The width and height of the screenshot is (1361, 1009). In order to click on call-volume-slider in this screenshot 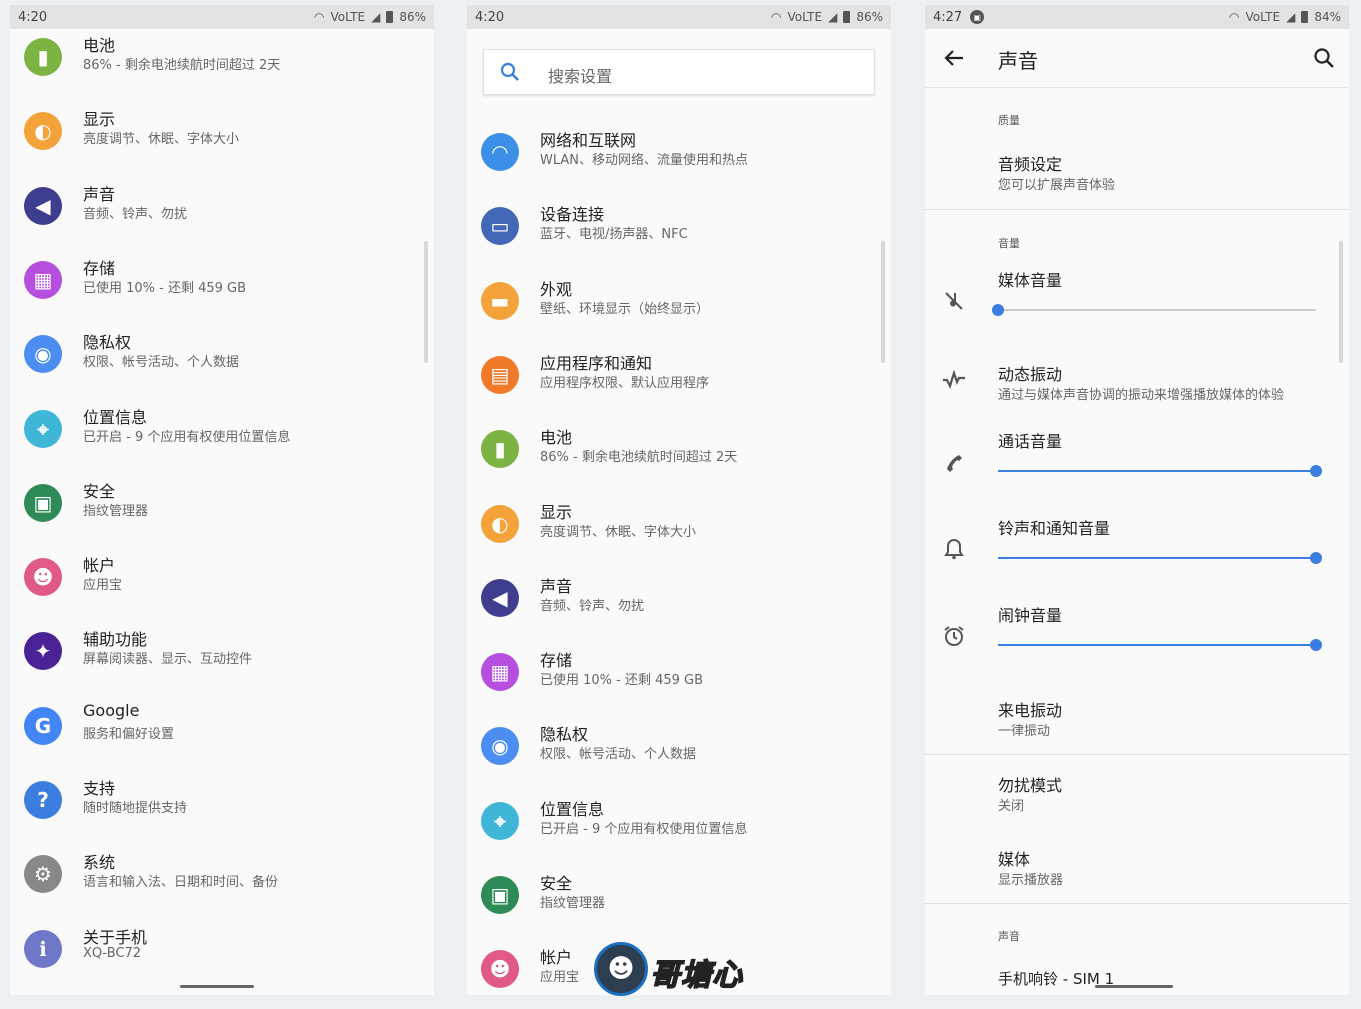, I will do `click(1160, 471)`.